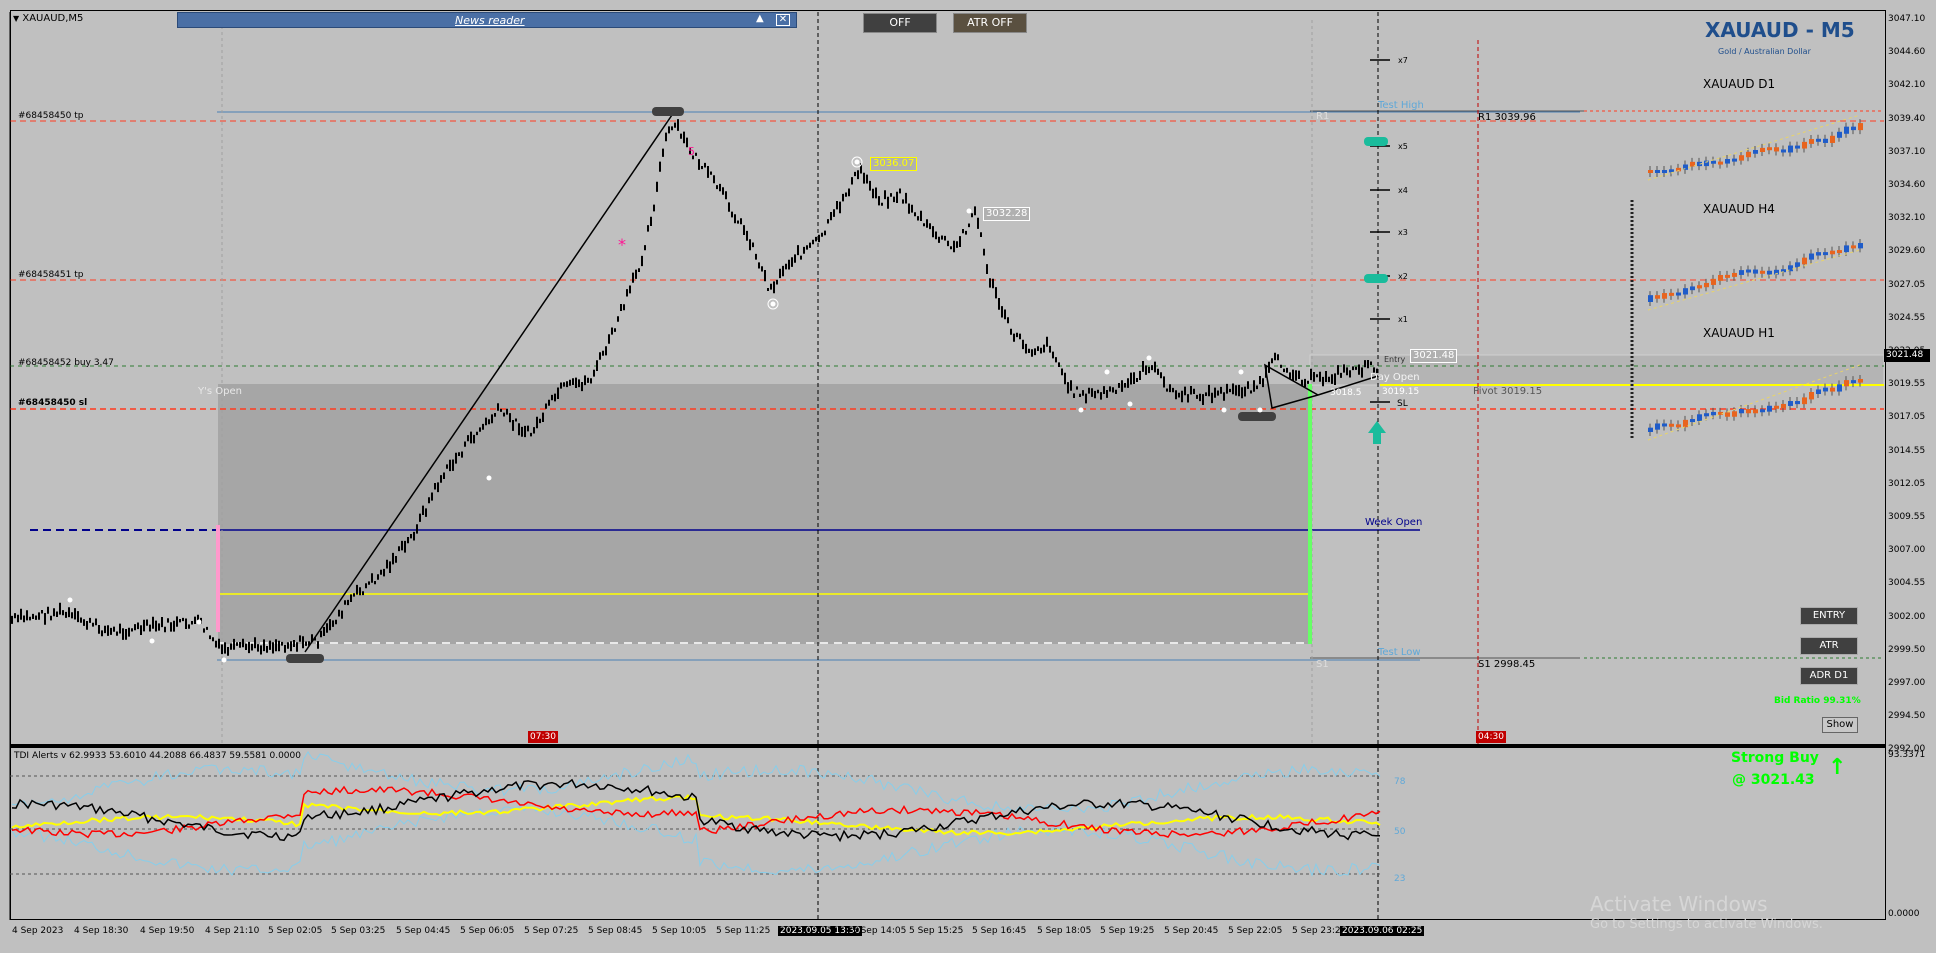  What do you see at coordinates (1907, 450) in the screenshot?
I see `price-axis-label: 3014.55` at bounding box center [1907, 450].